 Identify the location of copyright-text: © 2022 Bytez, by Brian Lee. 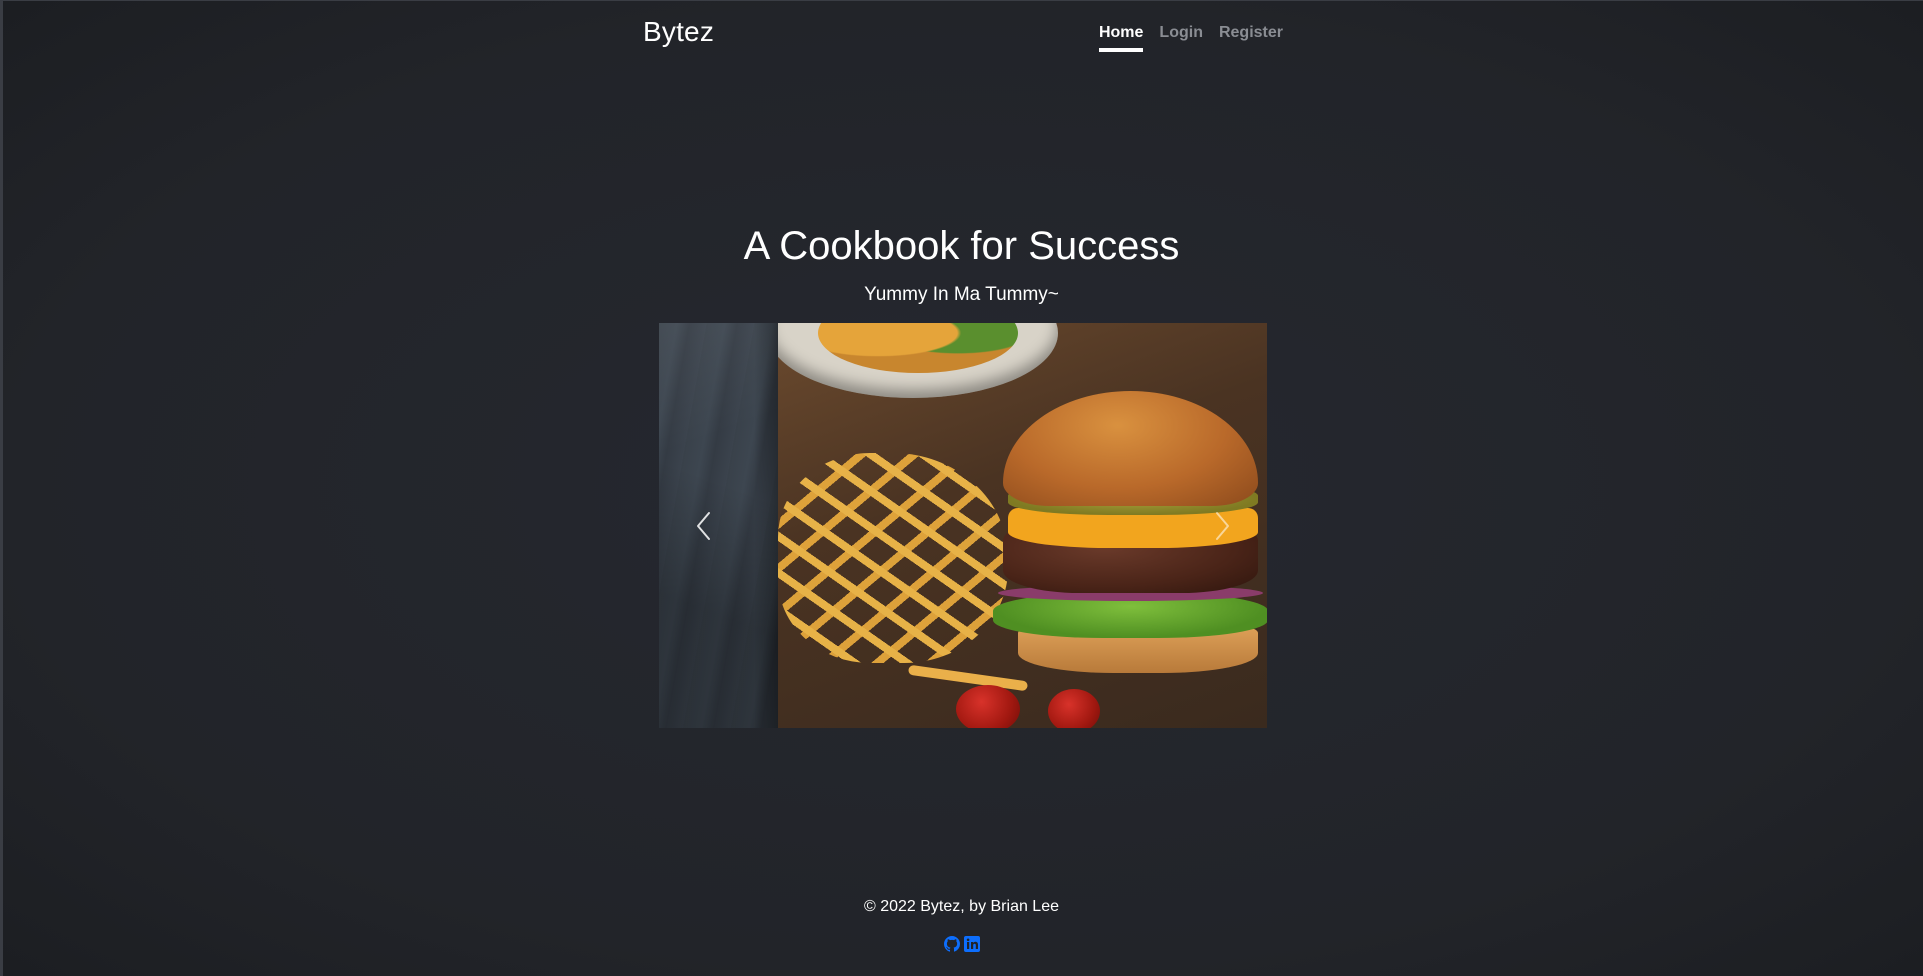
(961, 906).